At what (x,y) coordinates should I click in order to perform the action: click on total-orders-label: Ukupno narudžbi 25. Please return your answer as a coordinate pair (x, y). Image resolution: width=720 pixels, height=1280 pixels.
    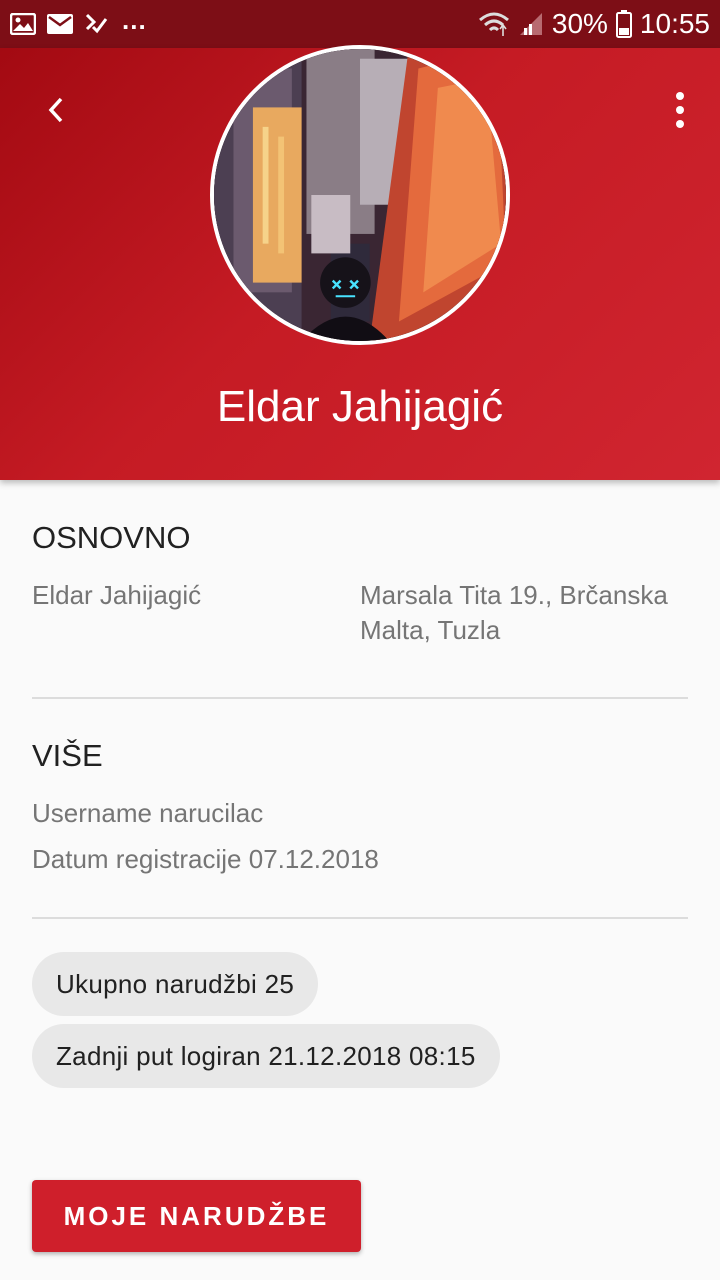
    Looking at the image, I should click on (175, 983).